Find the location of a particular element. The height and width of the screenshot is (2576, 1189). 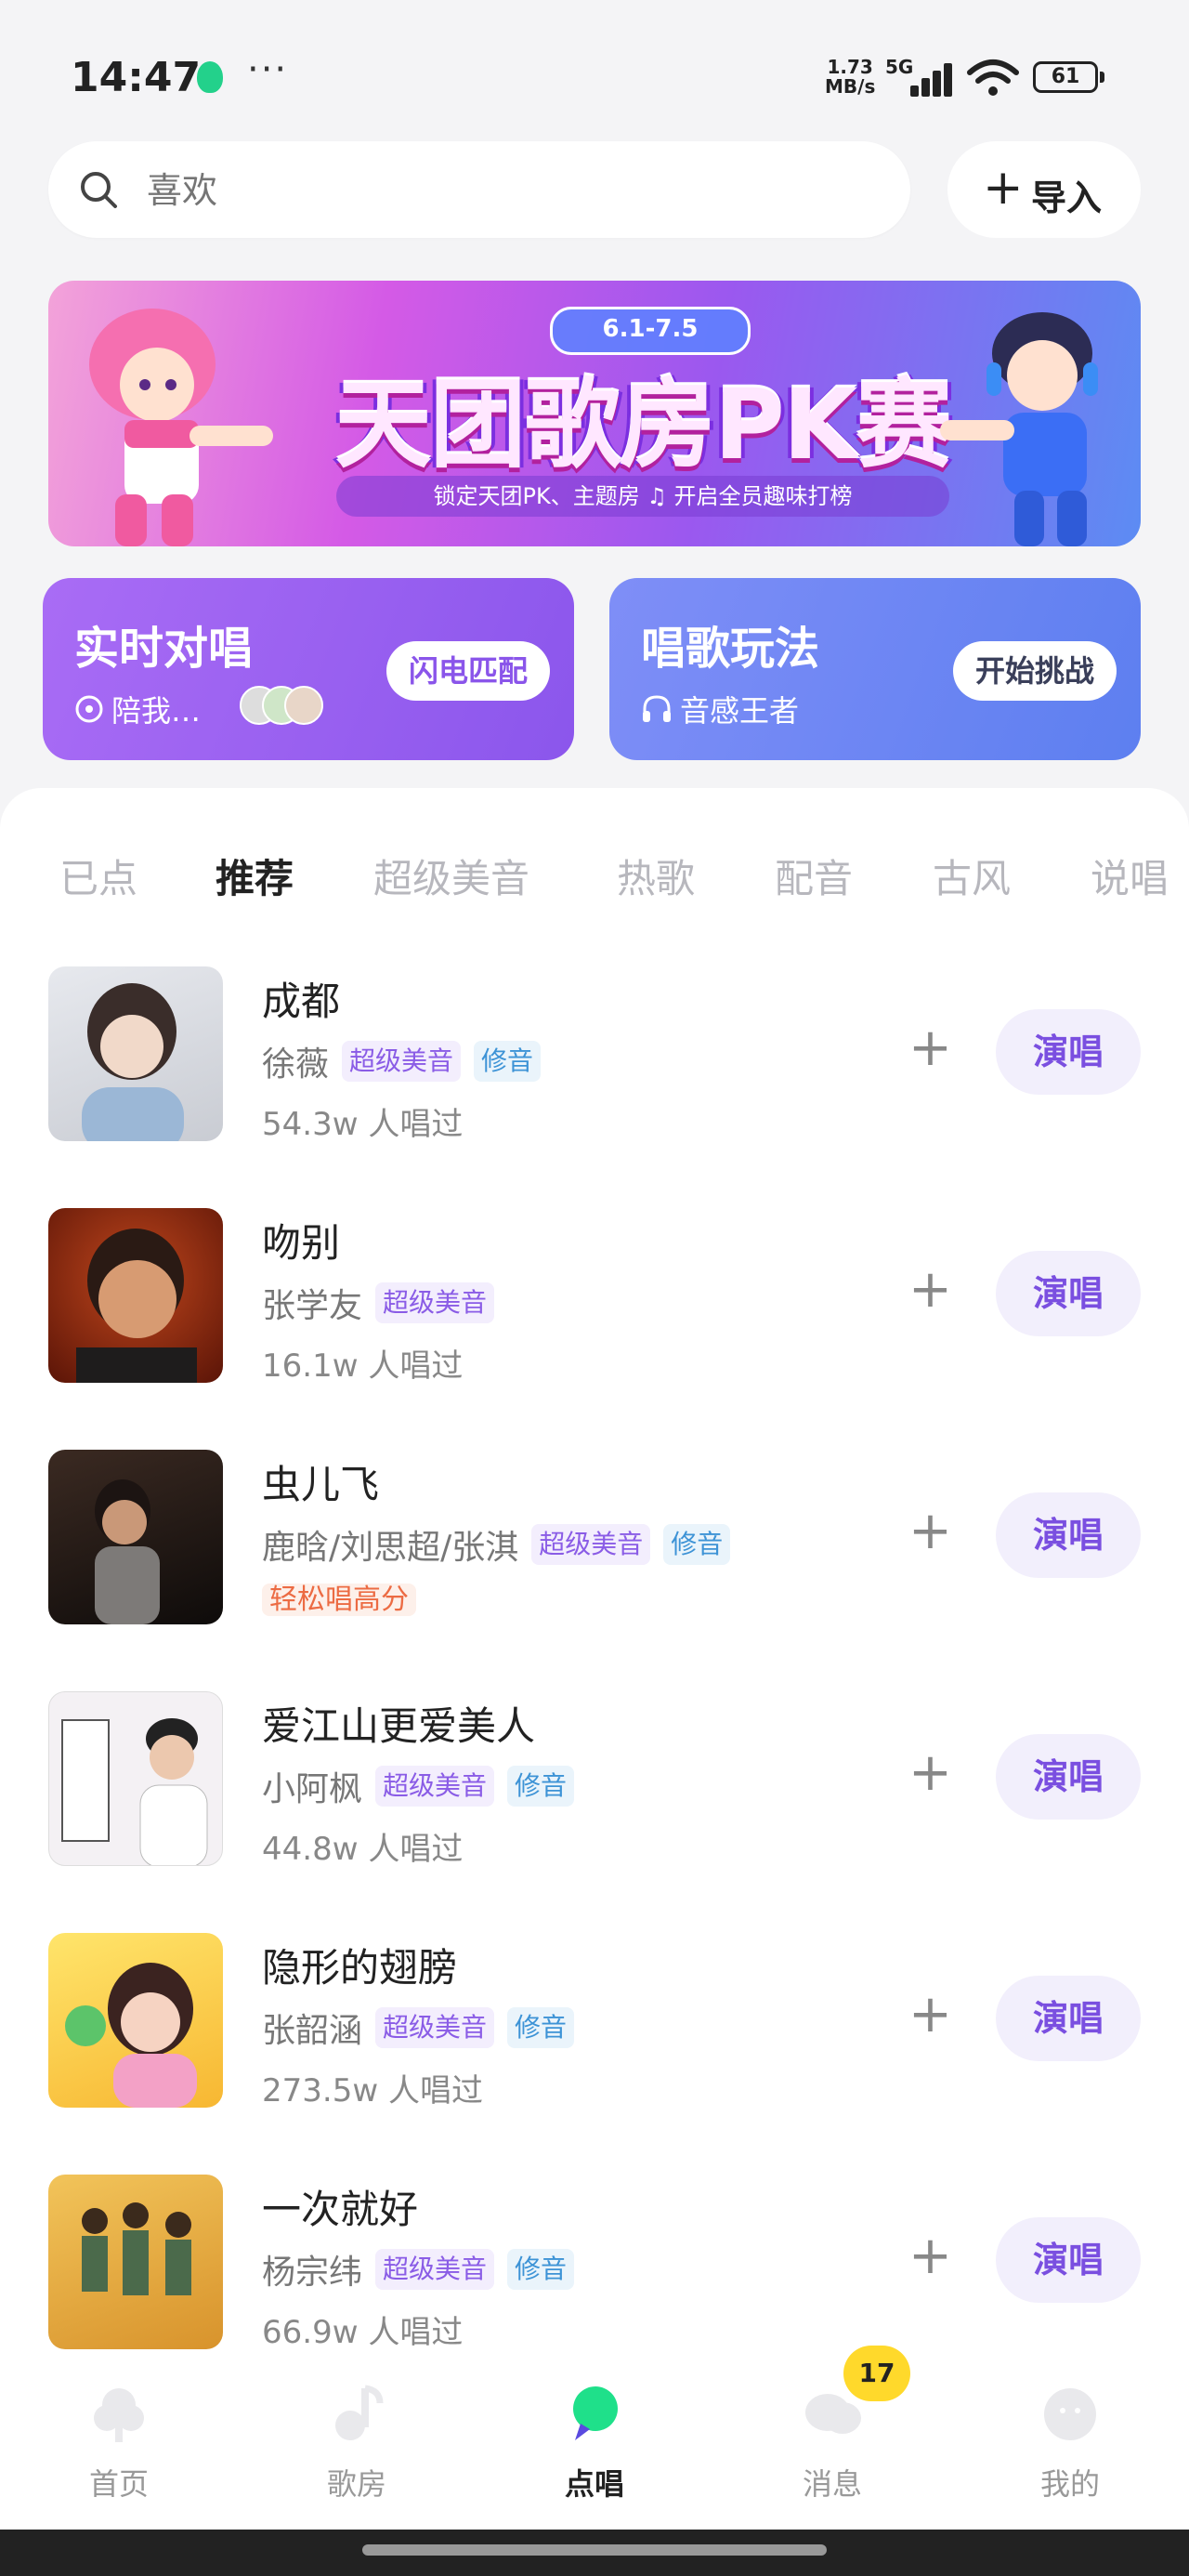

song-artist: 张学友 is located at coordinates (313, 1306).